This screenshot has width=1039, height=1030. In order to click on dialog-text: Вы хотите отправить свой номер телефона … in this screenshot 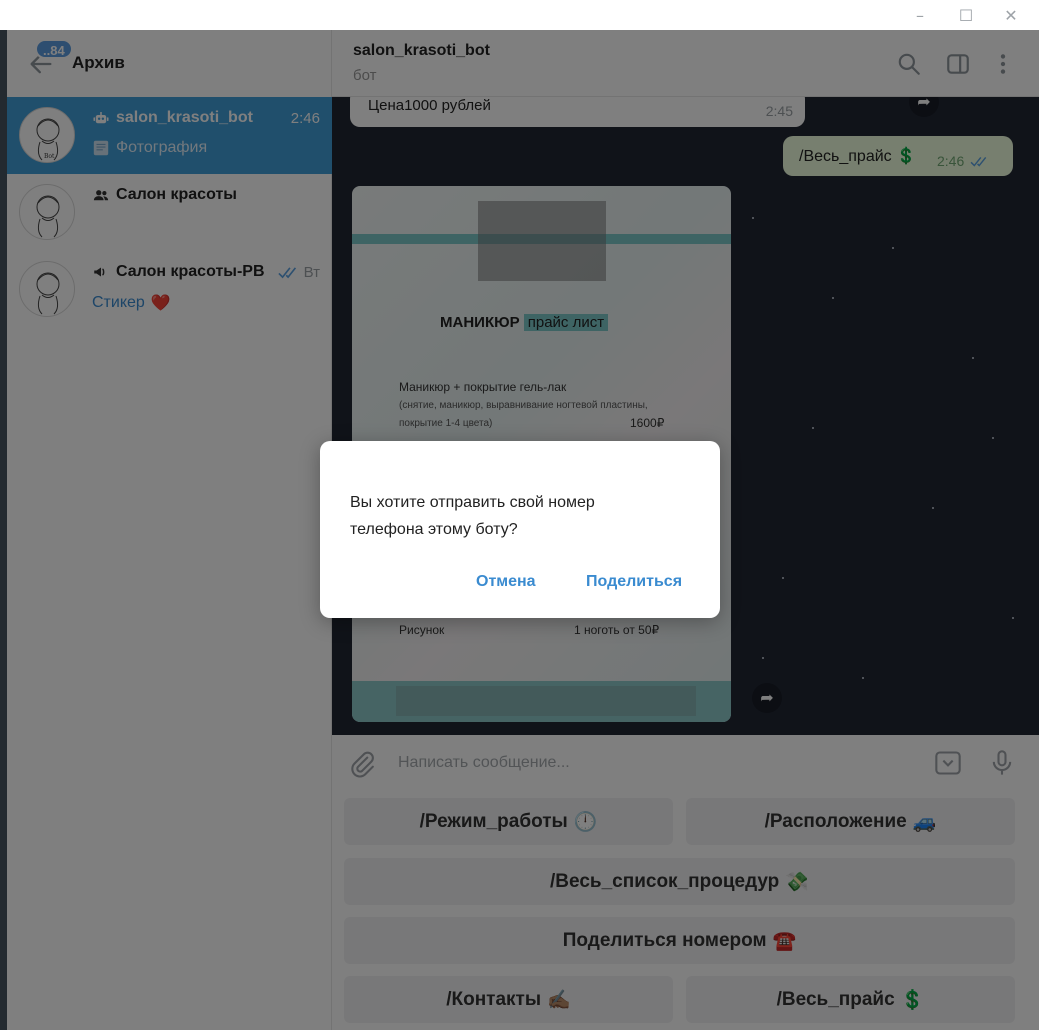, I will do `click(472, 516)`.